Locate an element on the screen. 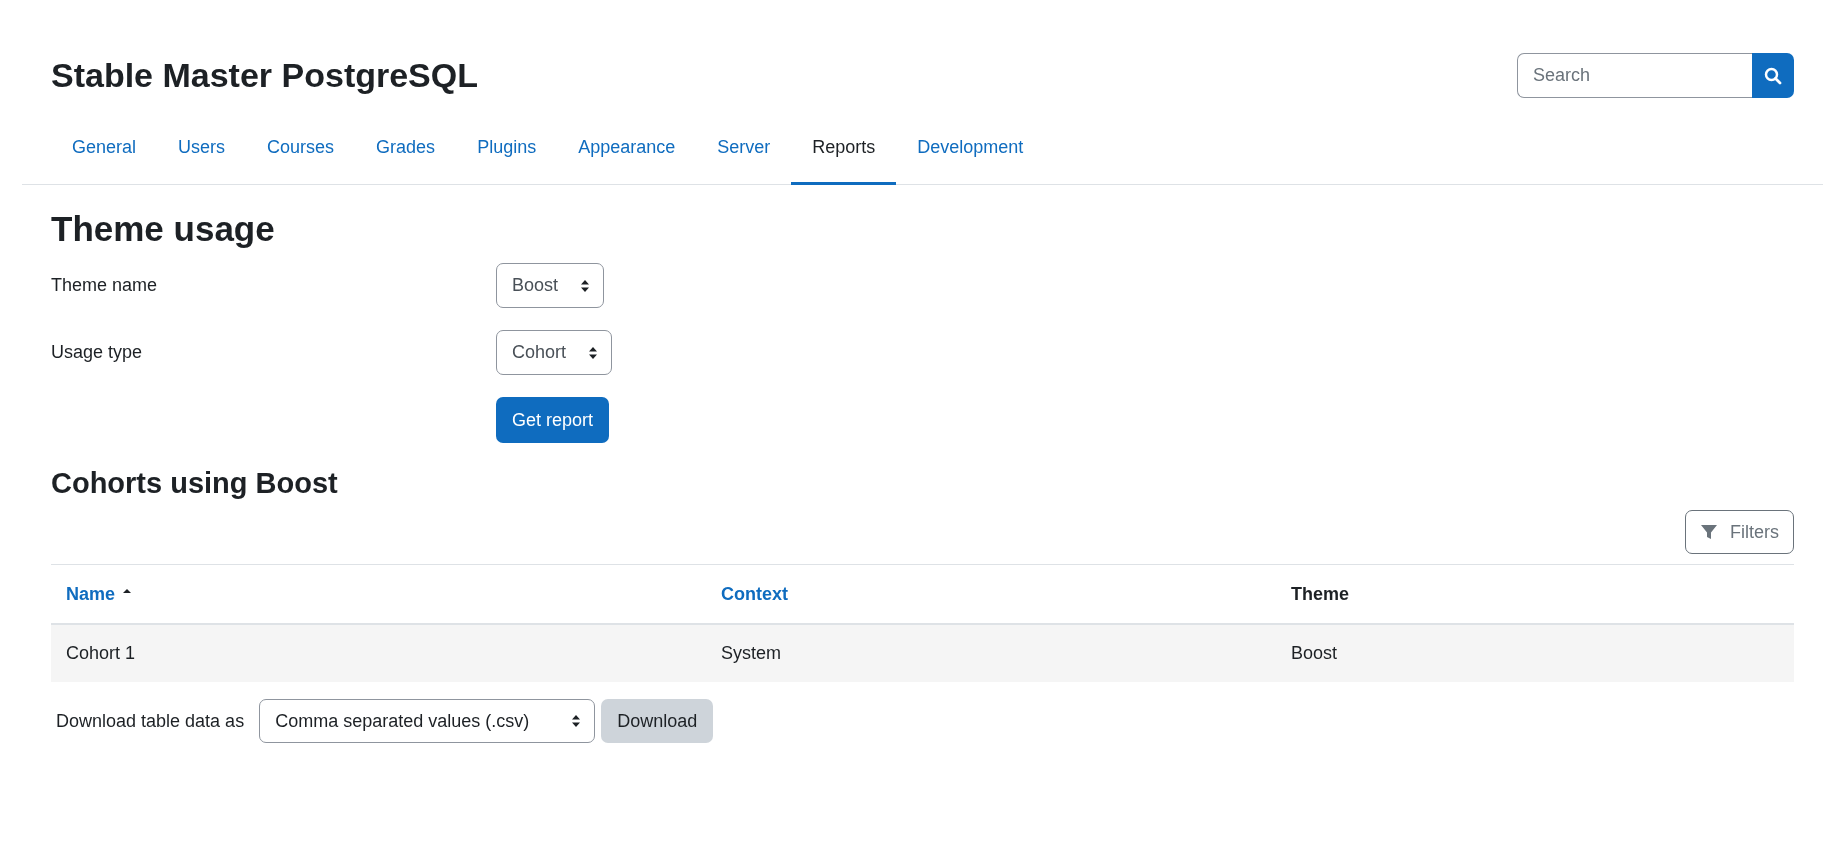 The width and height of the screenshot is (1825, 842). search-icon is located at coordinates (1773, 75).